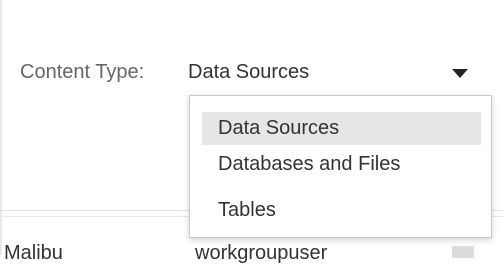 This screenshot has height=264, width=503. Describe the element at coordinates (463, 252) in the screenshot. I see `row-action-marker` at that location.